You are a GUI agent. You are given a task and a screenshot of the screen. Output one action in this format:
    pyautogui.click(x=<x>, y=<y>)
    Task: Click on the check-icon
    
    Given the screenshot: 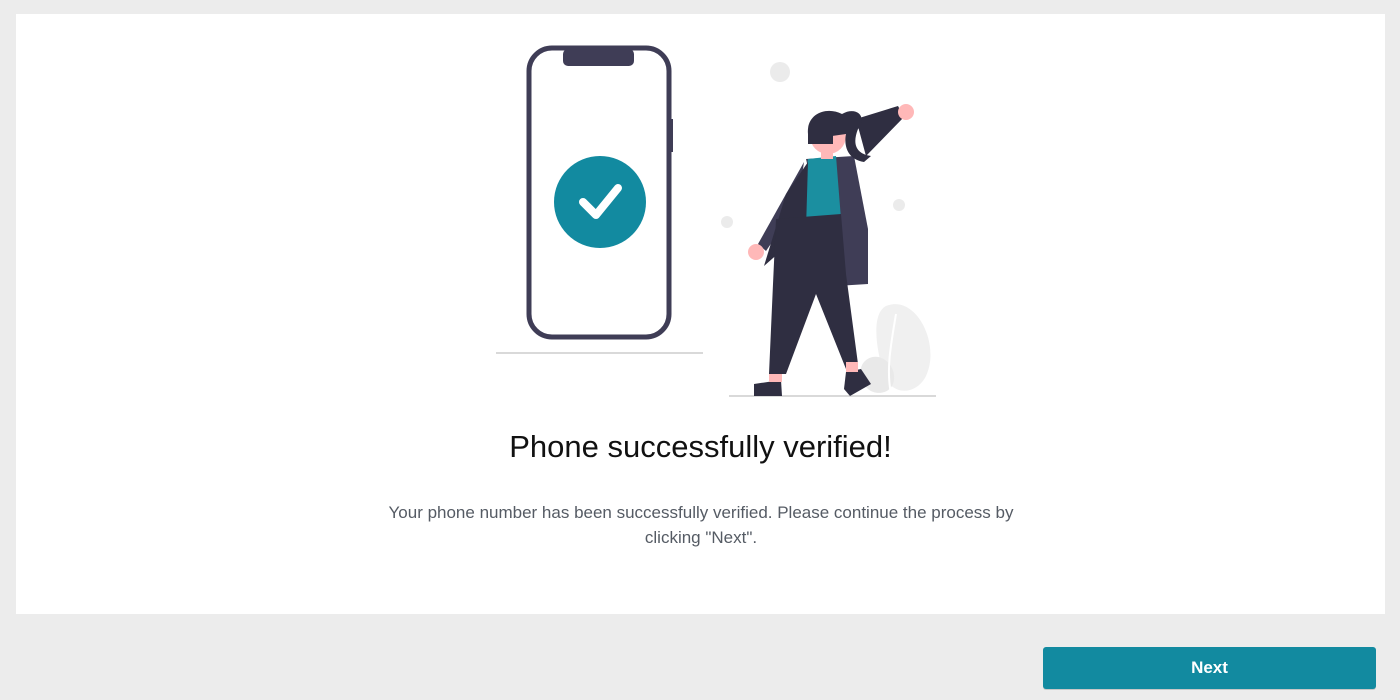 What is the action you would take?
    pyautogui.click(x=600, y=202)
    